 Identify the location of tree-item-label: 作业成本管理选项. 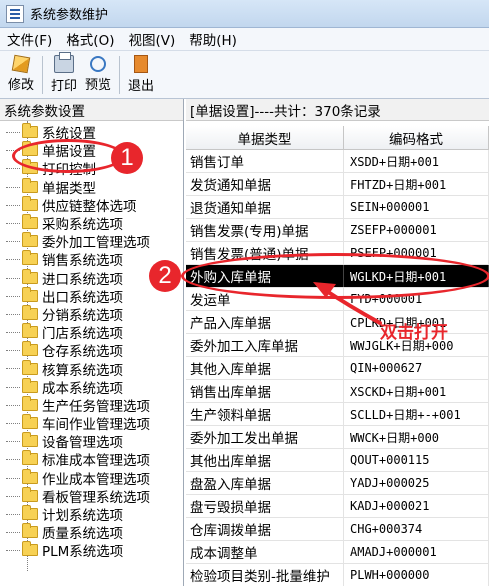
(96, 479).